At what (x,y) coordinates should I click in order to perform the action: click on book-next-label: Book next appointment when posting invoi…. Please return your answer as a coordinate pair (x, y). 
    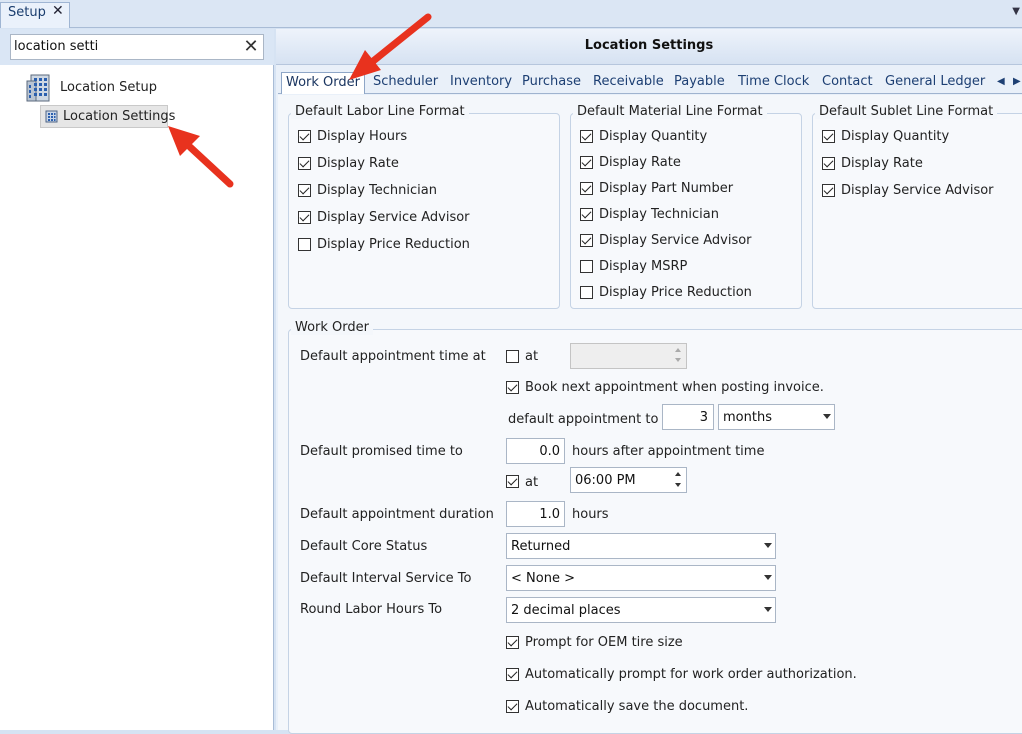
    Looking at the image, I should click on (674, 387).